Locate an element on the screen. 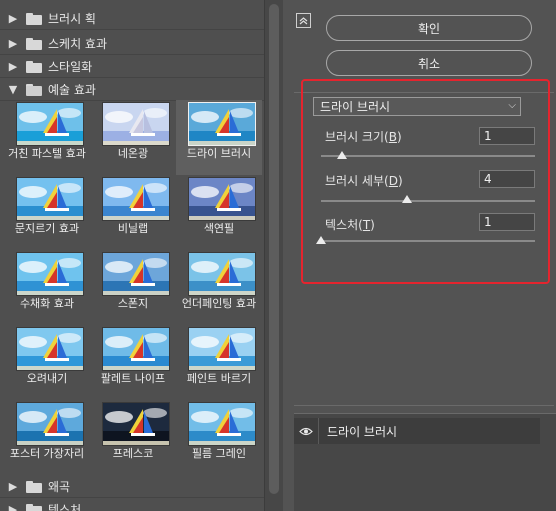  divider is located at coordinates (424, 405).